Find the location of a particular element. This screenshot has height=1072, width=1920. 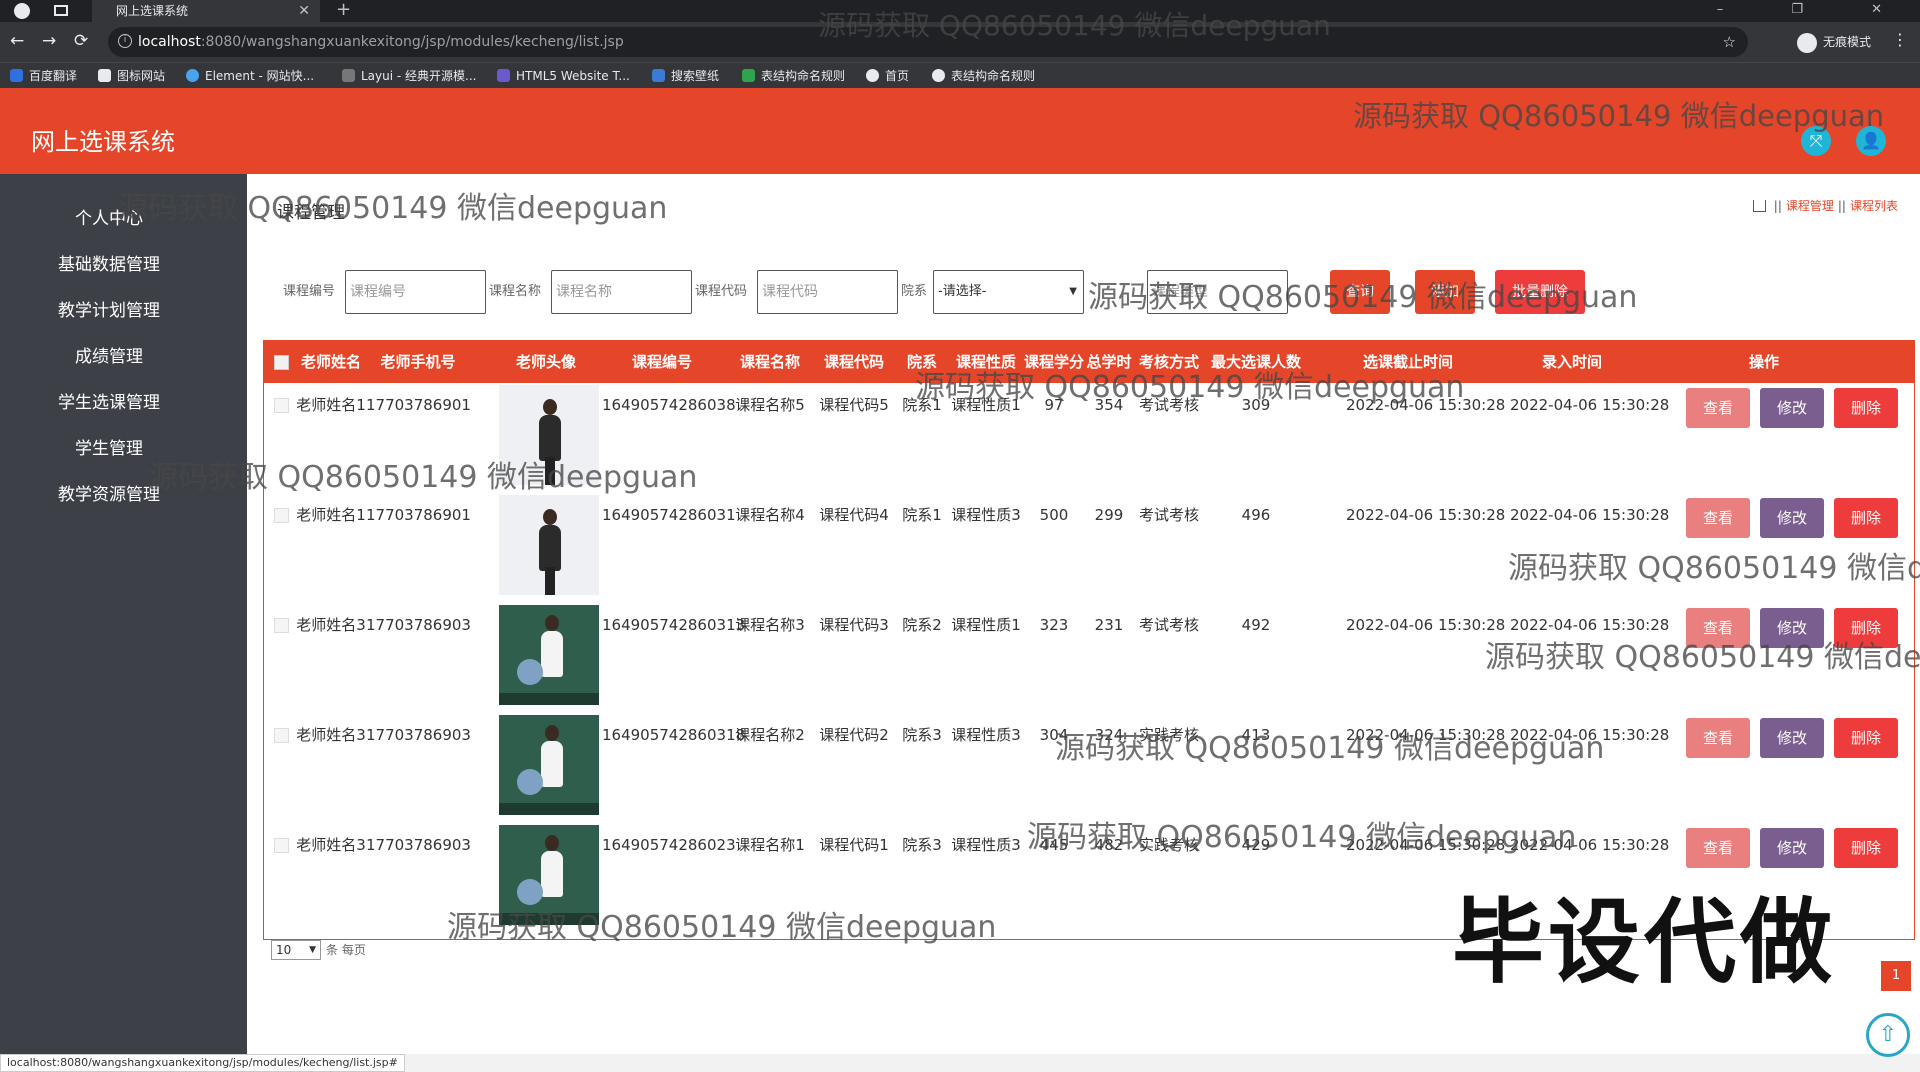

cell-hours: 299 is located at coordinates (1109, 515).